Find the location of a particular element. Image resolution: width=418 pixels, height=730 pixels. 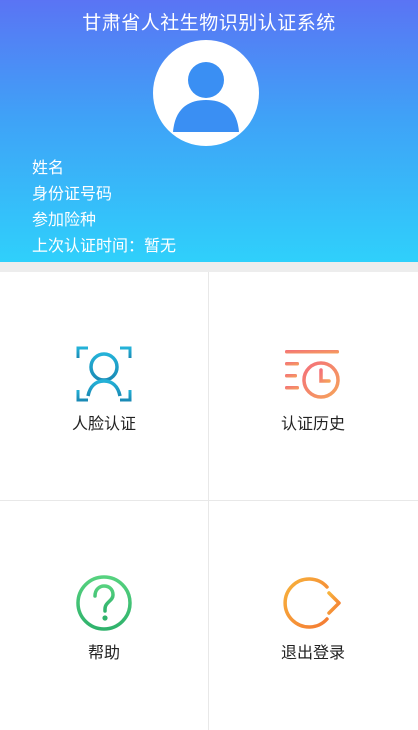

logout-arrow-icon is located at coordinates (312, 603).